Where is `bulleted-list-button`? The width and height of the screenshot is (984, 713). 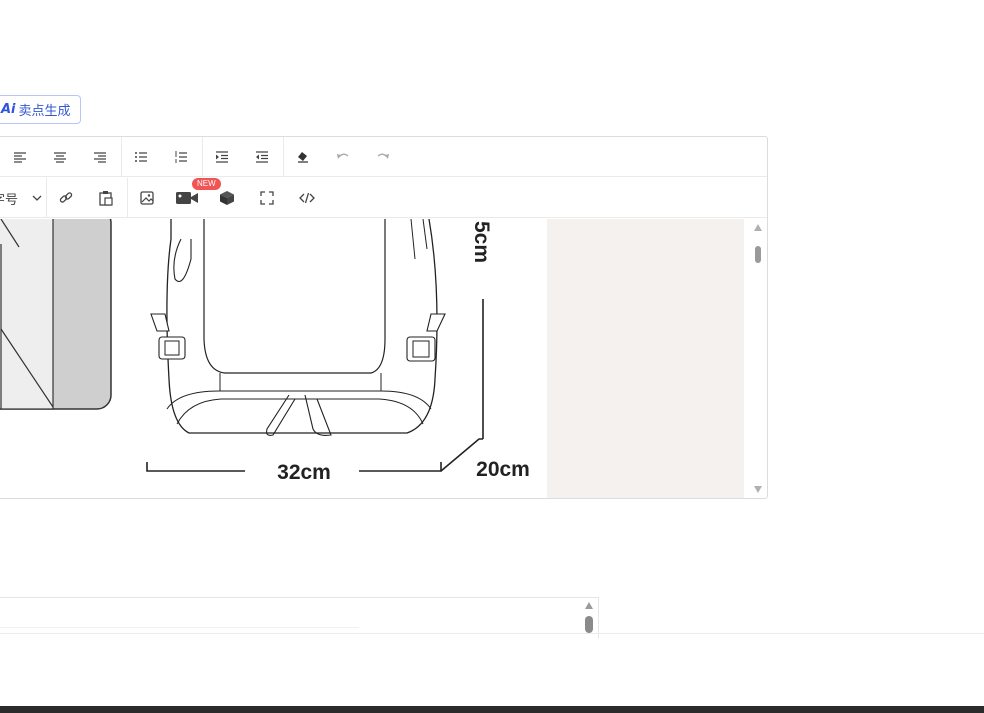
bulleted-list-button is located at coordinates (141, 157).